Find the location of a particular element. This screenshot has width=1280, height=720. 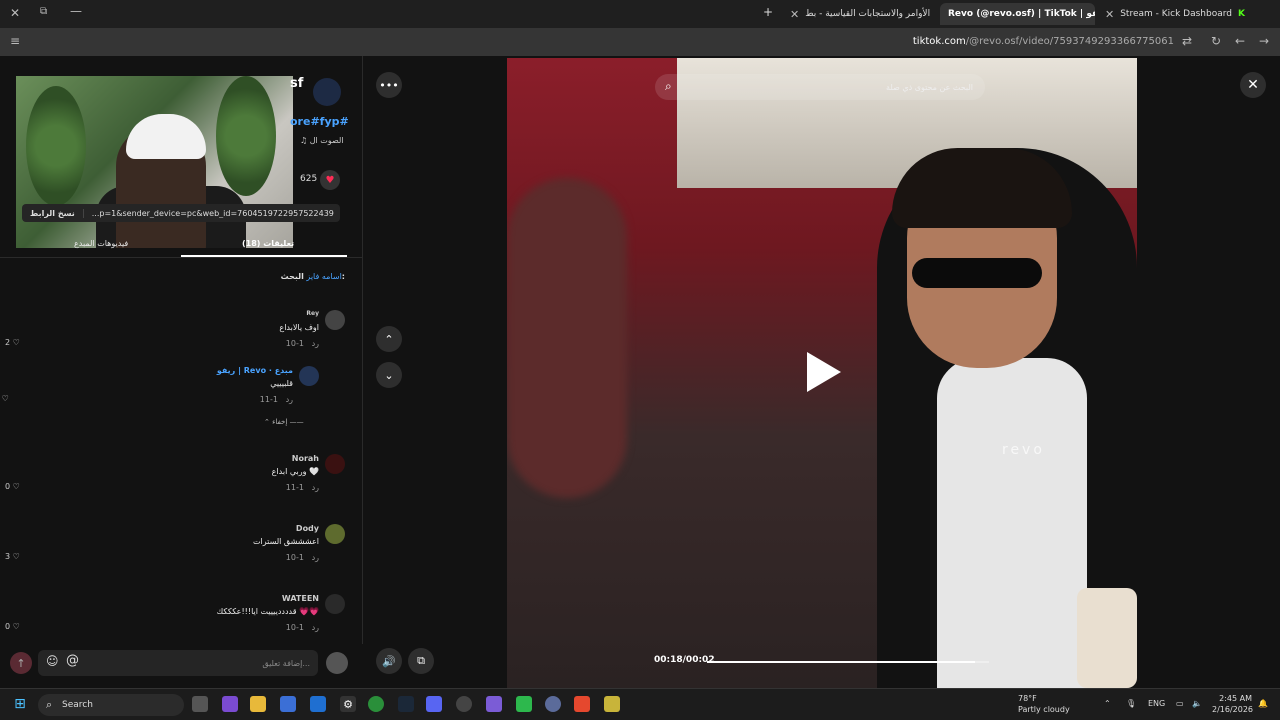

volume-icon: 🔈 is located at coordinates (1197, 703).